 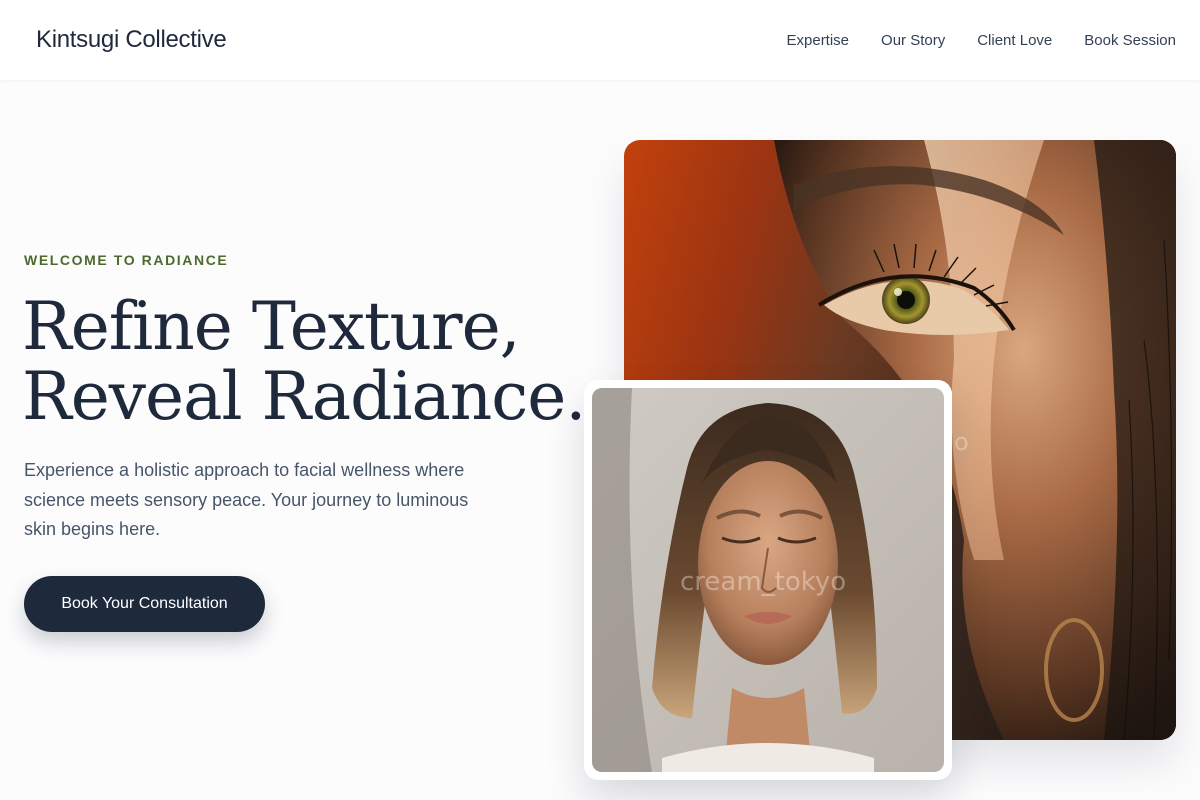 I want to click on portrait-photo: cream_tokyo, so click(x=768, y=580).